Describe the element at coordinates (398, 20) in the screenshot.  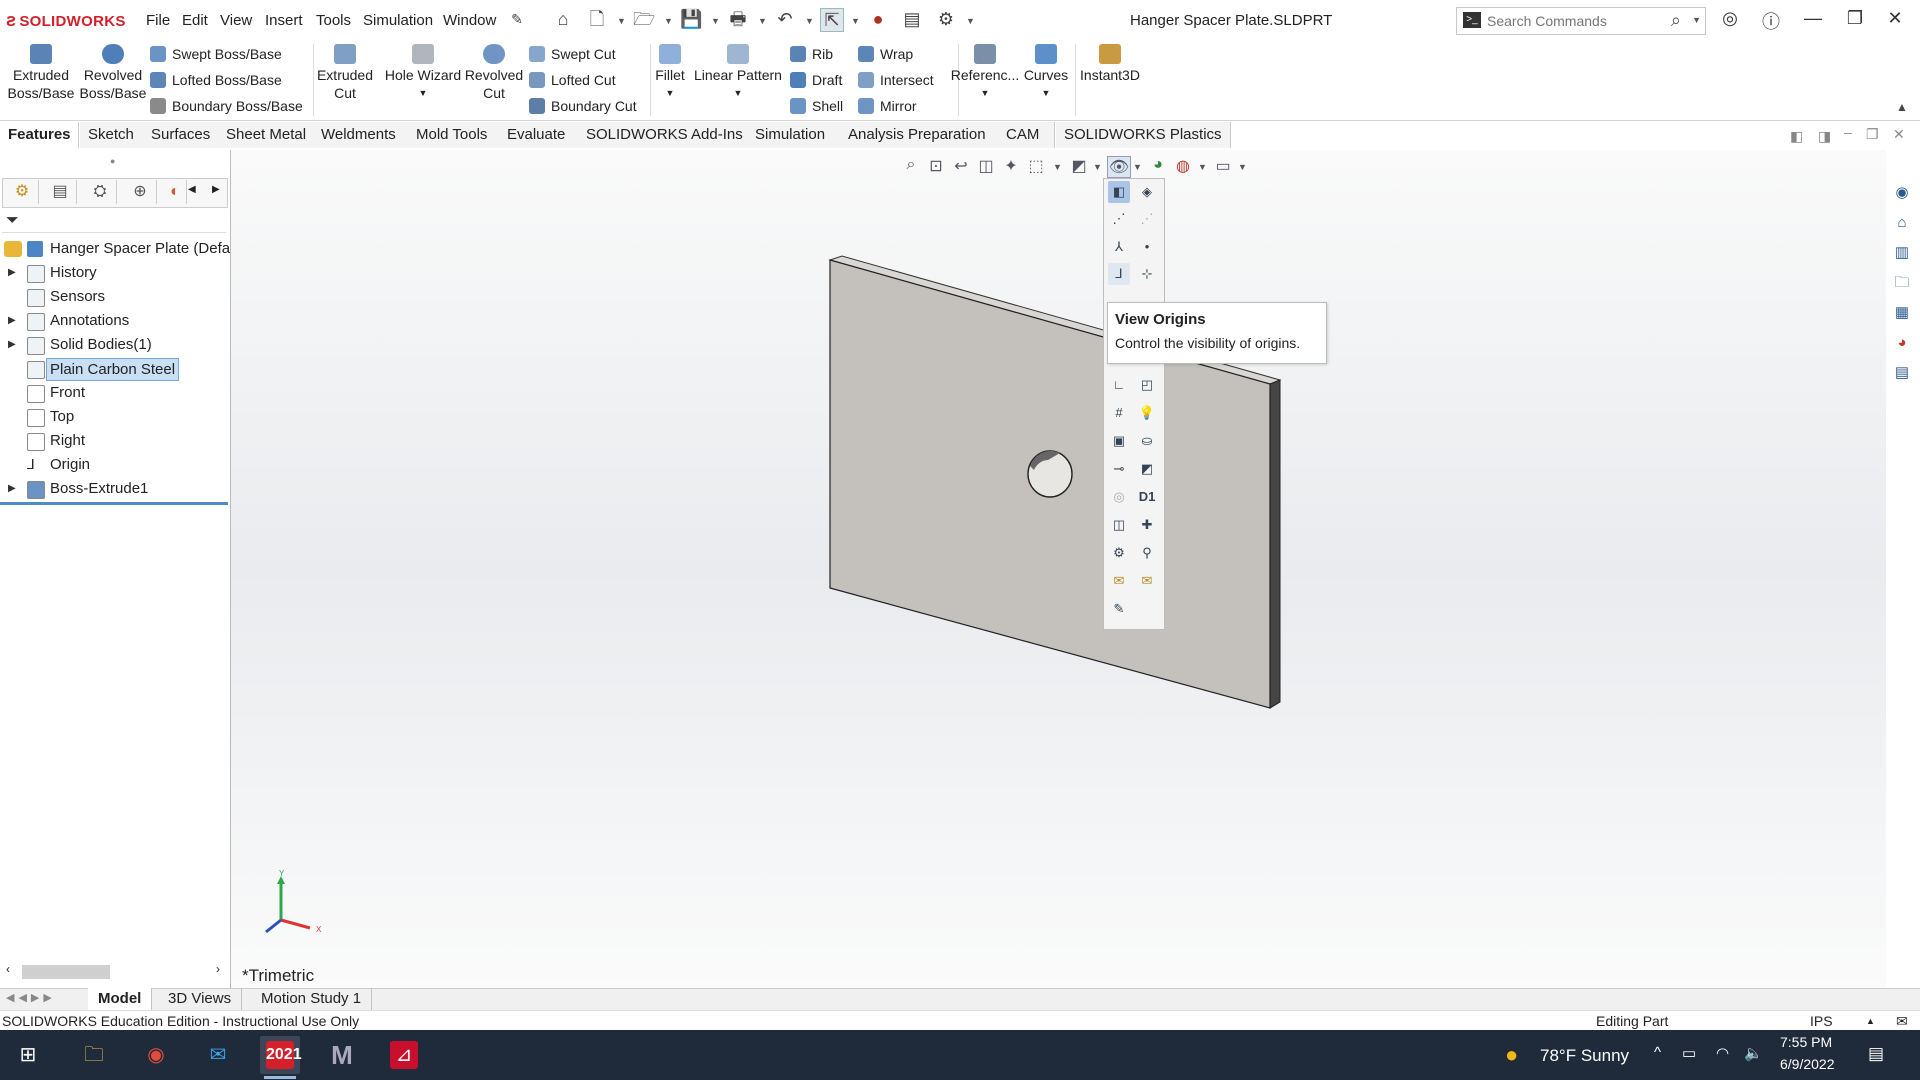
I see `menu-simulation: Simulation` at that location.